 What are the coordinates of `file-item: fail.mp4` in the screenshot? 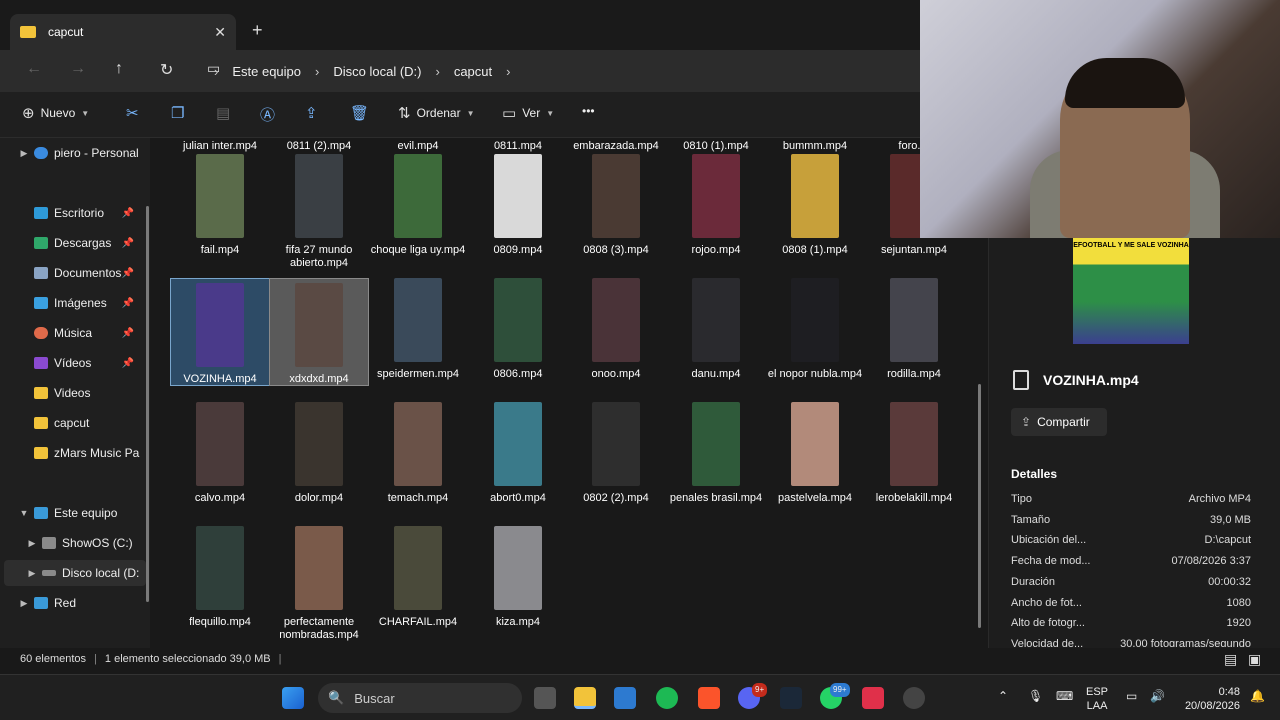 It's located at (220, 205).